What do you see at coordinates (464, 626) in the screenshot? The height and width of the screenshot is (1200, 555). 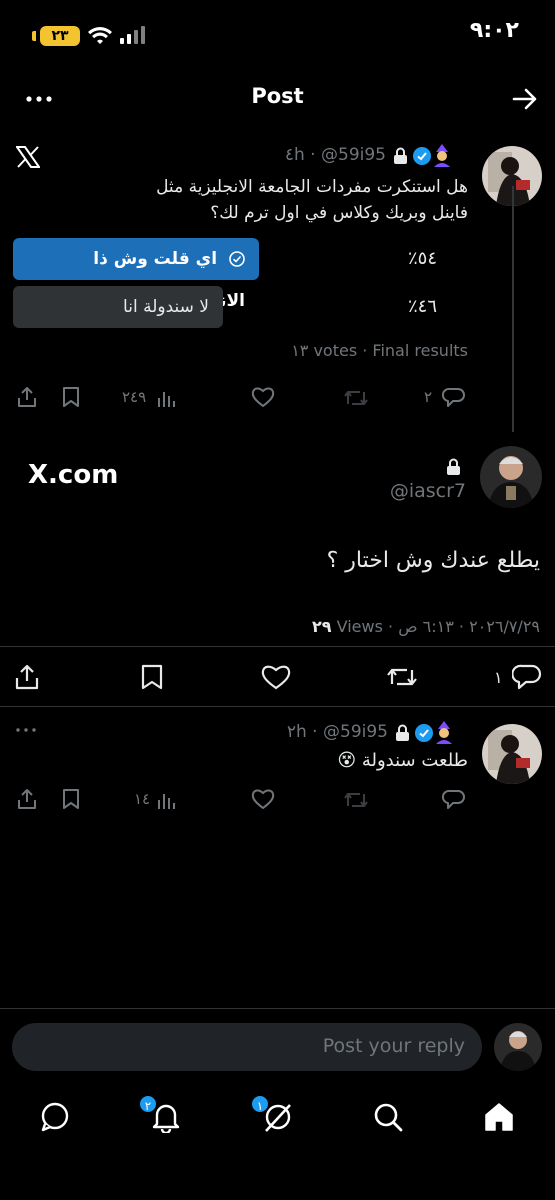 I see `post-datetime: ٢٠٢٦/٧/٢٩ · ٦:١٣ ص ·` at bounding box center [464, 626].